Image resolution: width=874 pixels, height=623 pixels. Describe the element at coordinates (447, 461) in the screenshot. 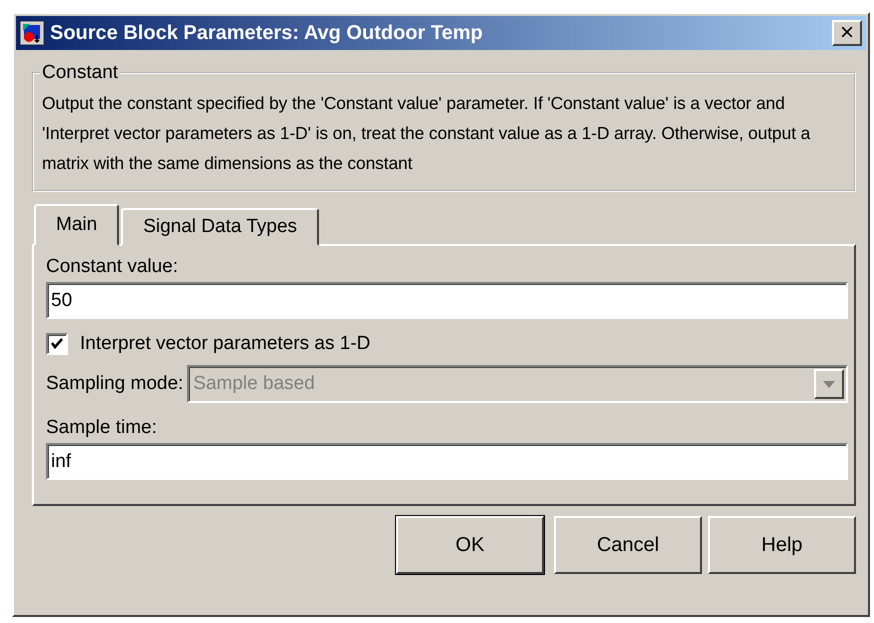

I see `input-field: inf` at that location.